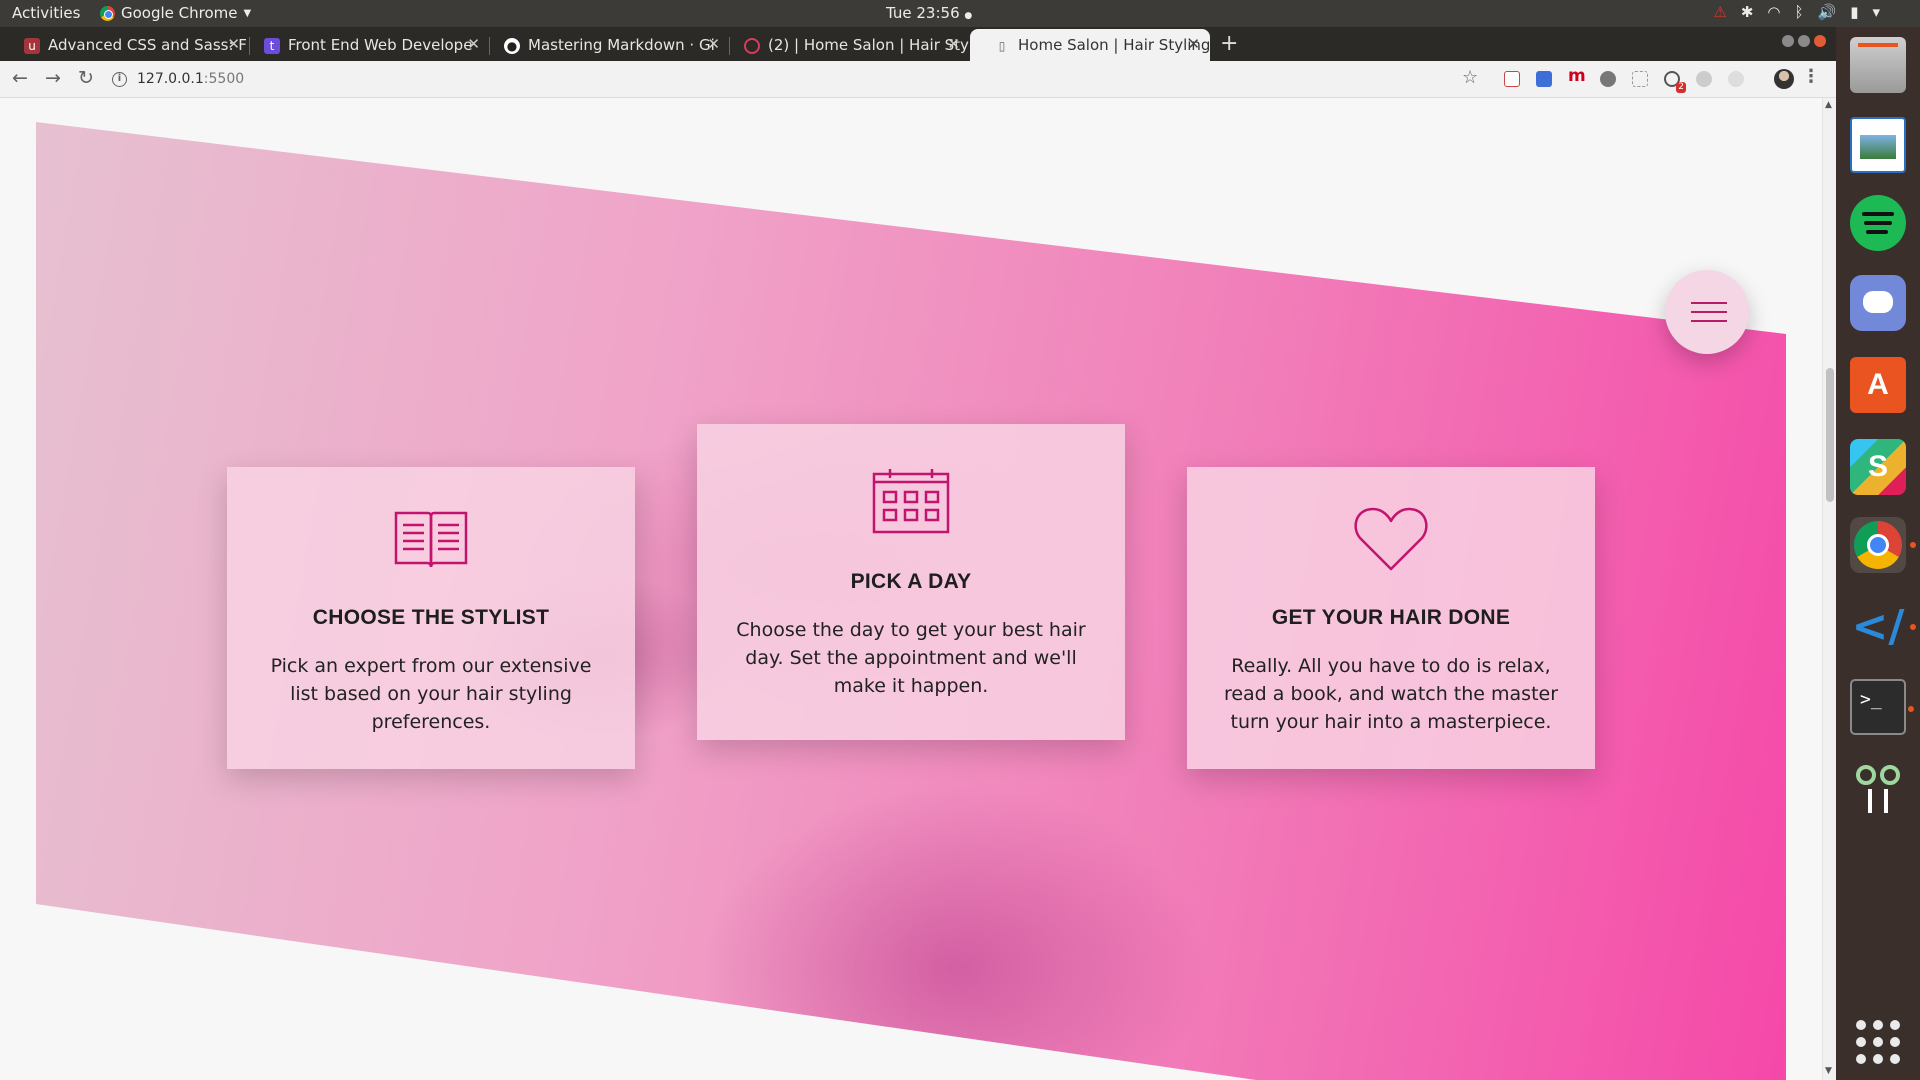  I want to click on dribbble-icon, so click(752, 46).